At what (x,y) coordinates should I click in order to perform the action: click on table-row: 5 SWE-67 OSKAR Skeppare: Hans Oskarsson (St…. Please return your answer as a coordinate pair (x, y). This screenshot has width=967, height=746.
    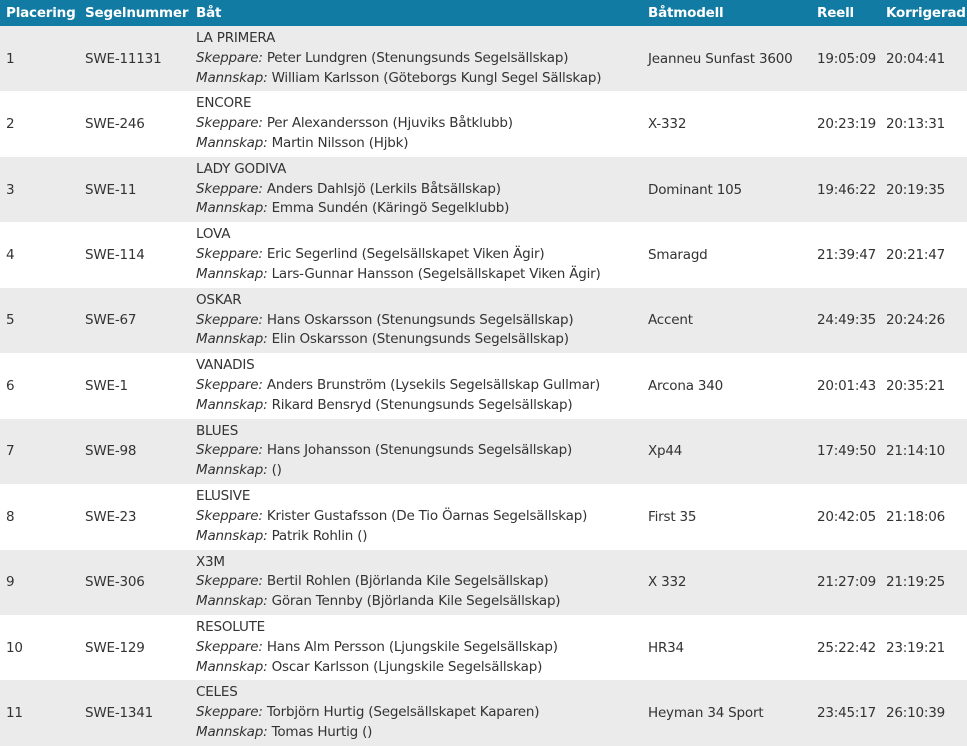
    Looking at the image, I should click on (483, 320).